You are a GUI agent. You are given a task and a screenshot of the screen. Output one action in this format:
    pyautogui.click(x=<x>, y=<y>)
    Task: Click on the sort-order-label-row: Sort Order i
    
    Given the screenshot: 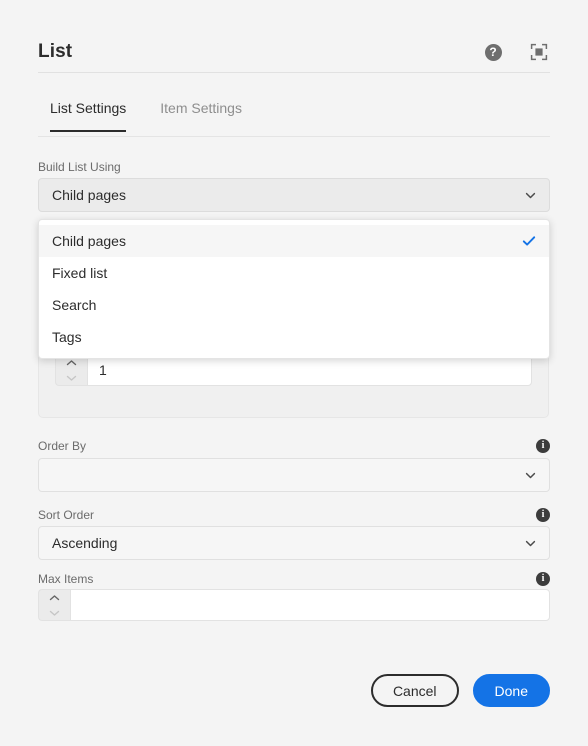 What is the action you would take?
    pyautogui.click(x=294, y=515)
    